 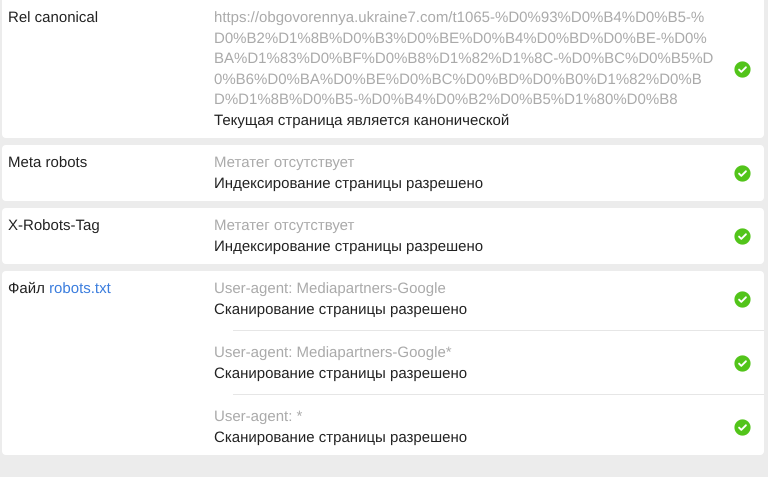 What do you see at coordinates (54, 18) in the screenshot?
I see `check-label: Rel canonical` at bounding box center [54, 18].